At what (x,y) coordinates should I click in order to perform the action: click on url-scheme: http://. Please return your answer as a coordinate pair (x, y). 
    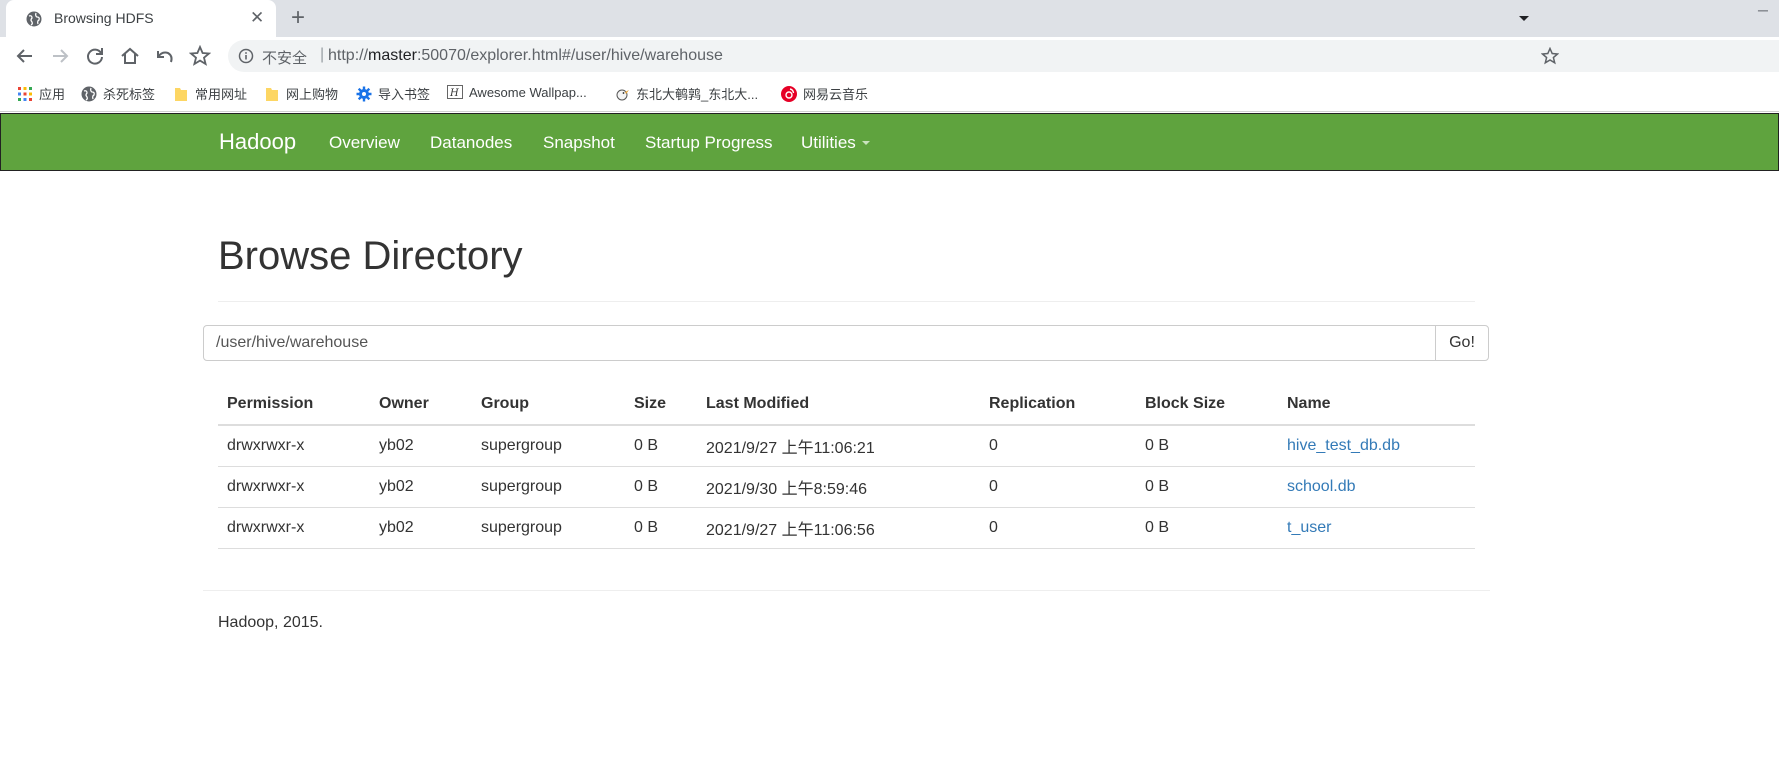
    Looking at the image, I should click on (348, 55).